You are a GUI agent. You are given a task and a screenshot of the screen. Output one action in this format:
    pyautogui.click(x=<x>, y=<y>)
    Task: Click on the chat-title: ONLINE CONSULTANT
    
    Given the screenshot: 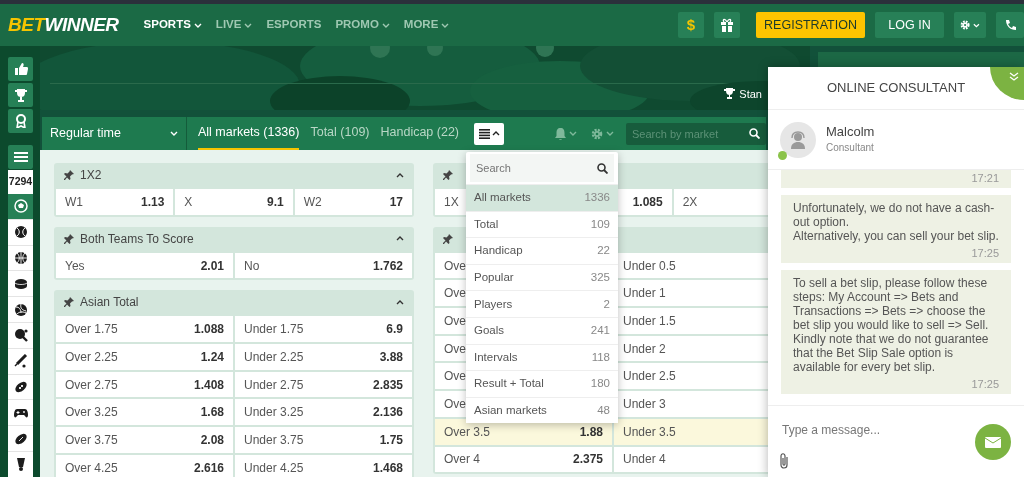 What is the action you would take?
    pyautogui.click(x=896, y=88)
    